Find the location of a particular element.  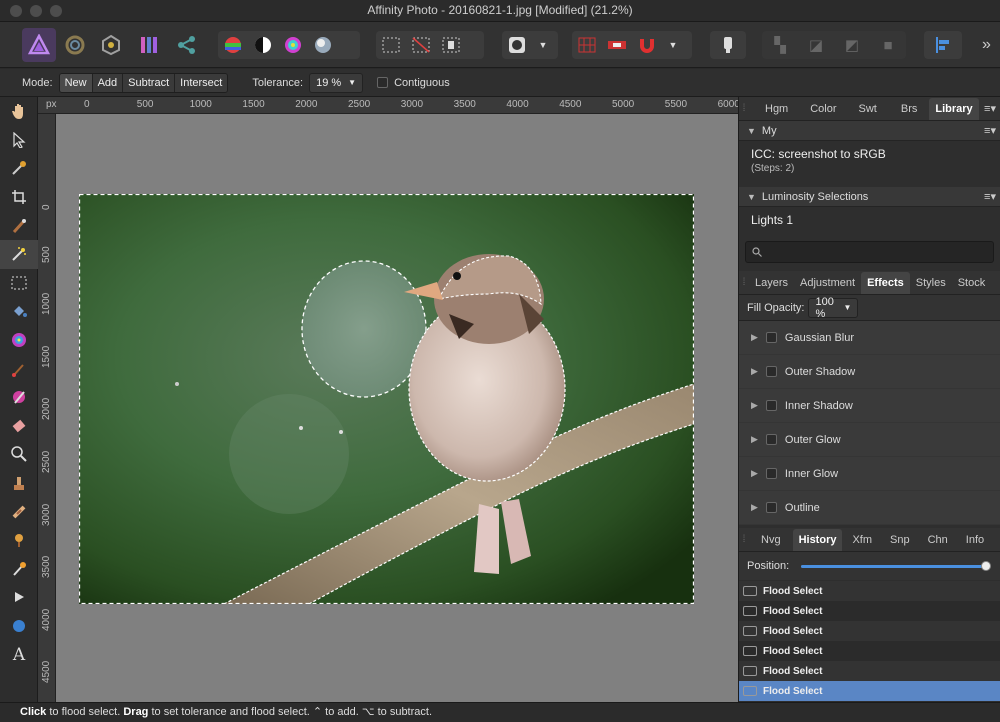

marquee-tool-icon is located at coordinates (19, 283).